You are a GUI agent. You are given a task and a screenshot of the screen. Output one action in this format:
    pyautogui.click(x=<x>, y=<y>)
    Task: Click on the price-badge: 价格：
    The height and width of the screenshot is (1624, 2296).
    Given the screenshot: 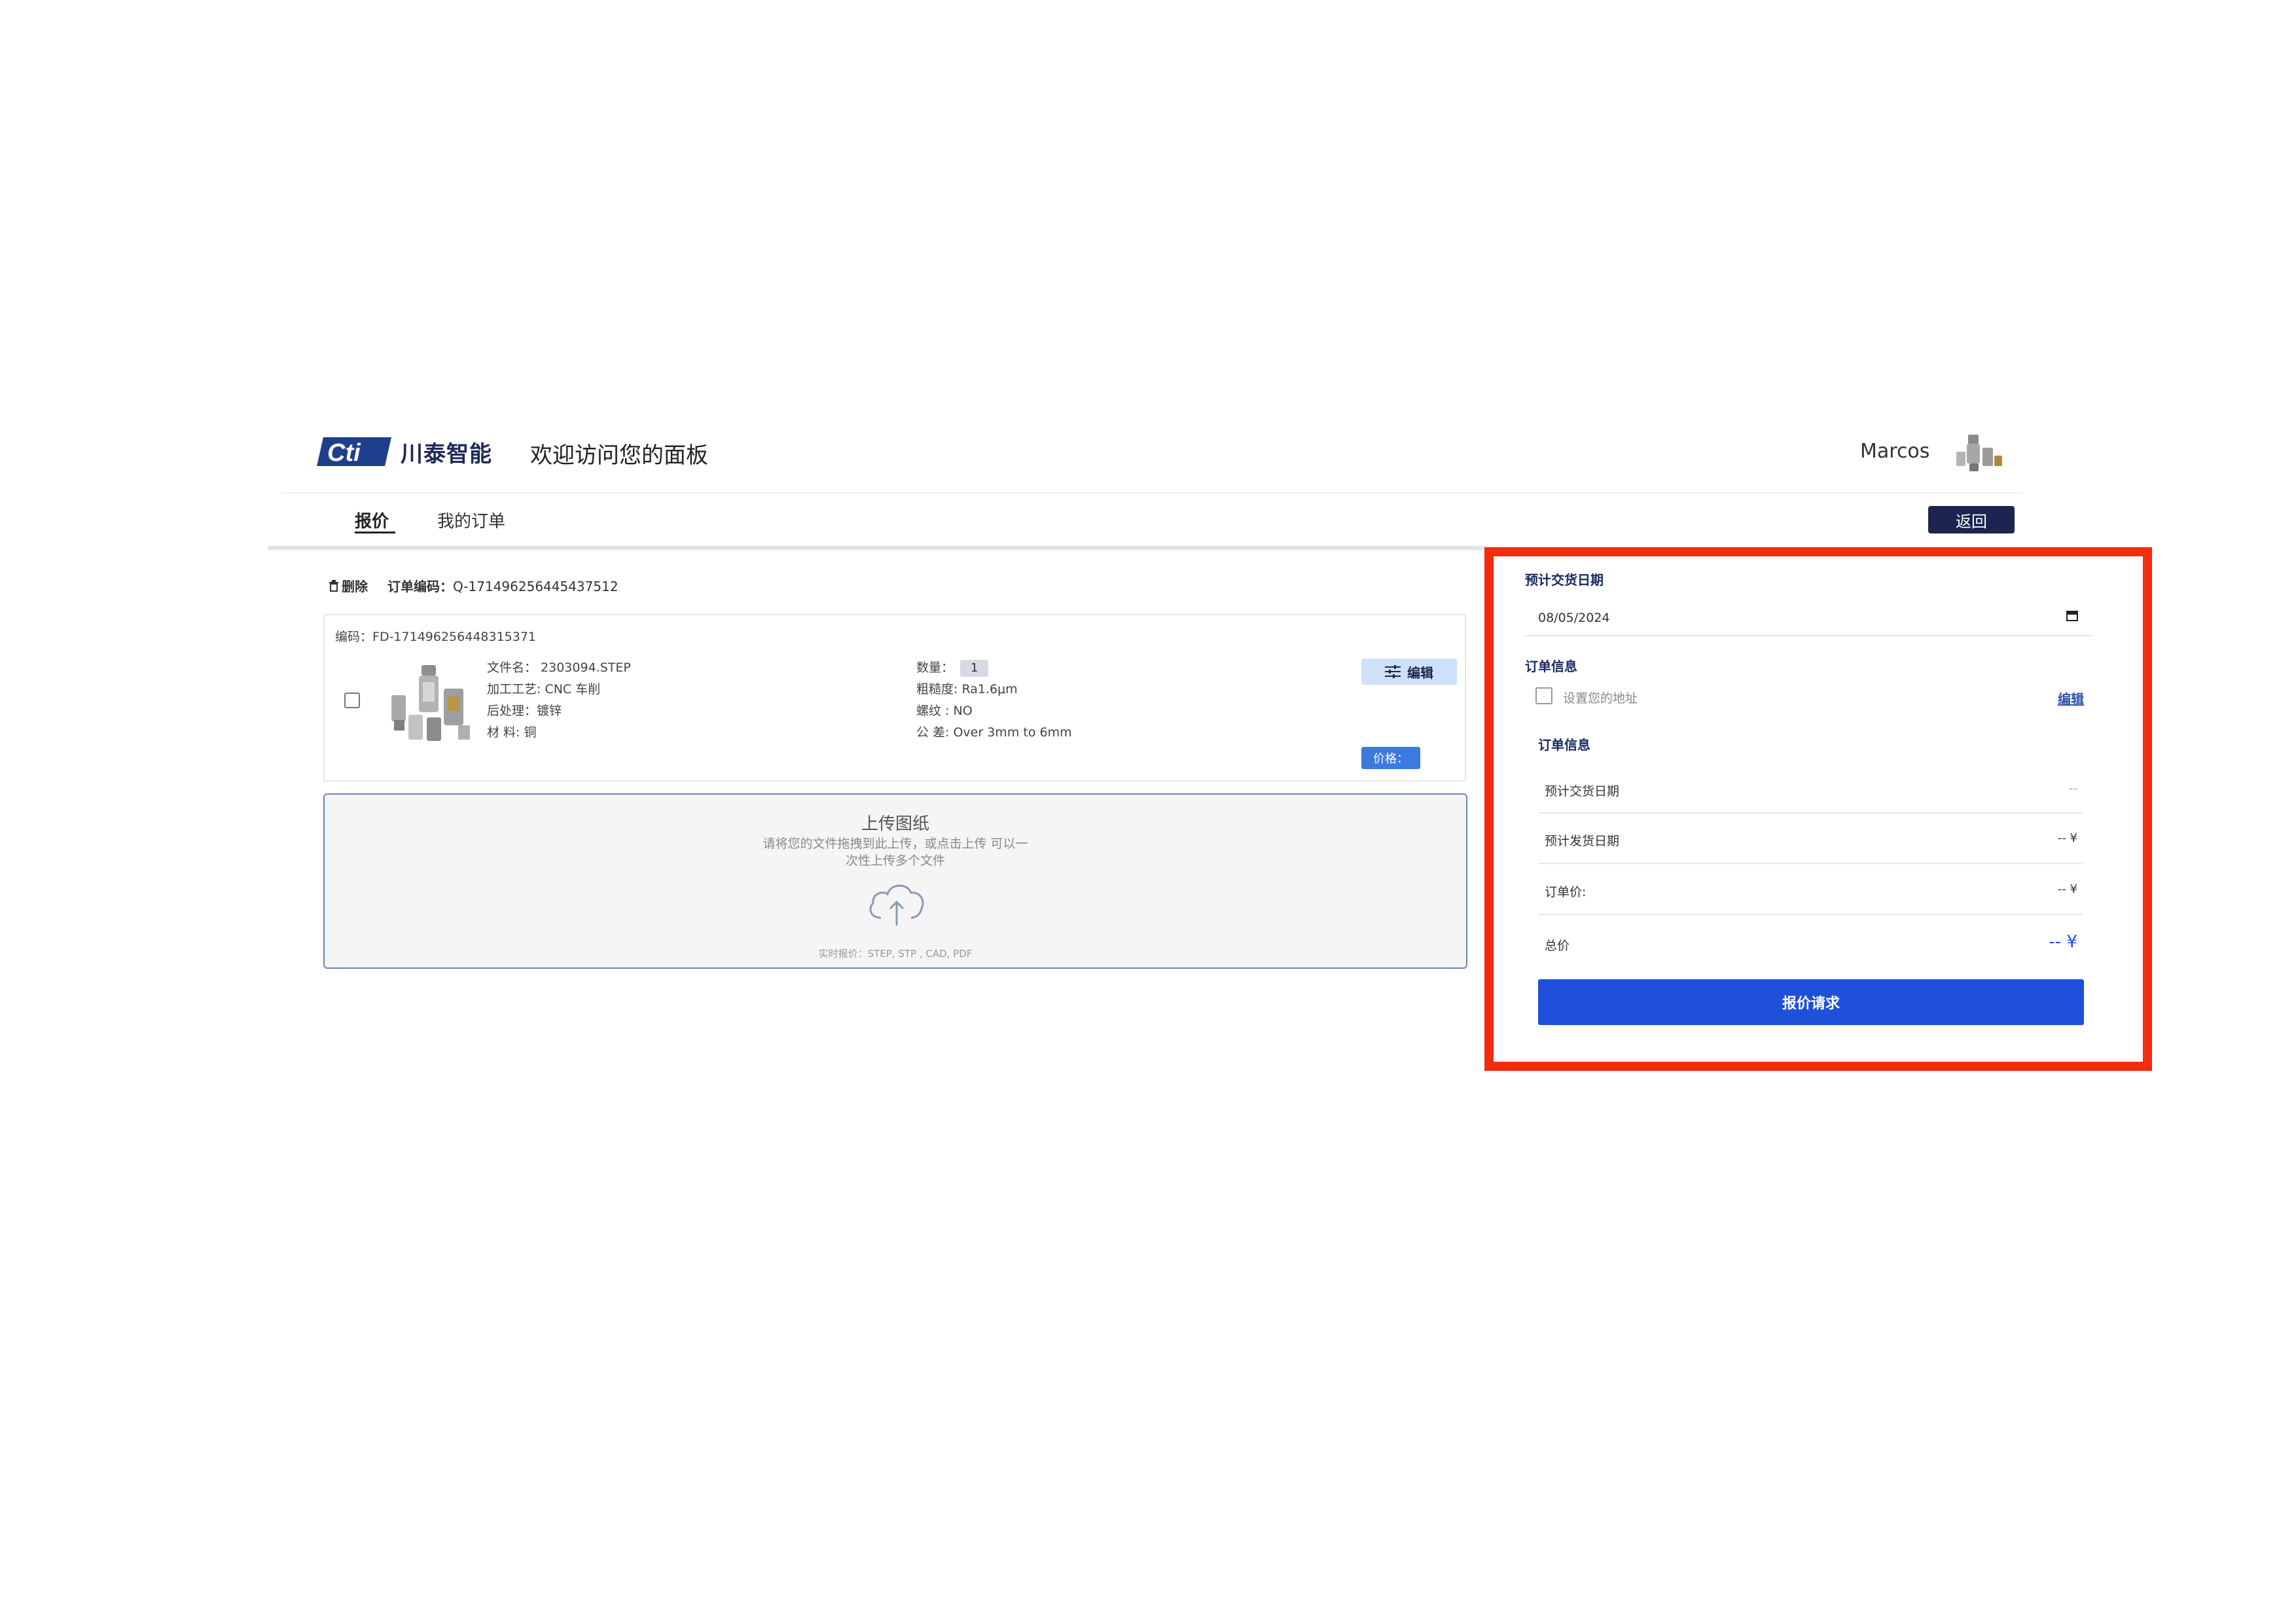 What is the action you would take?
    pyautogui.click(x=1390, y=758)
    